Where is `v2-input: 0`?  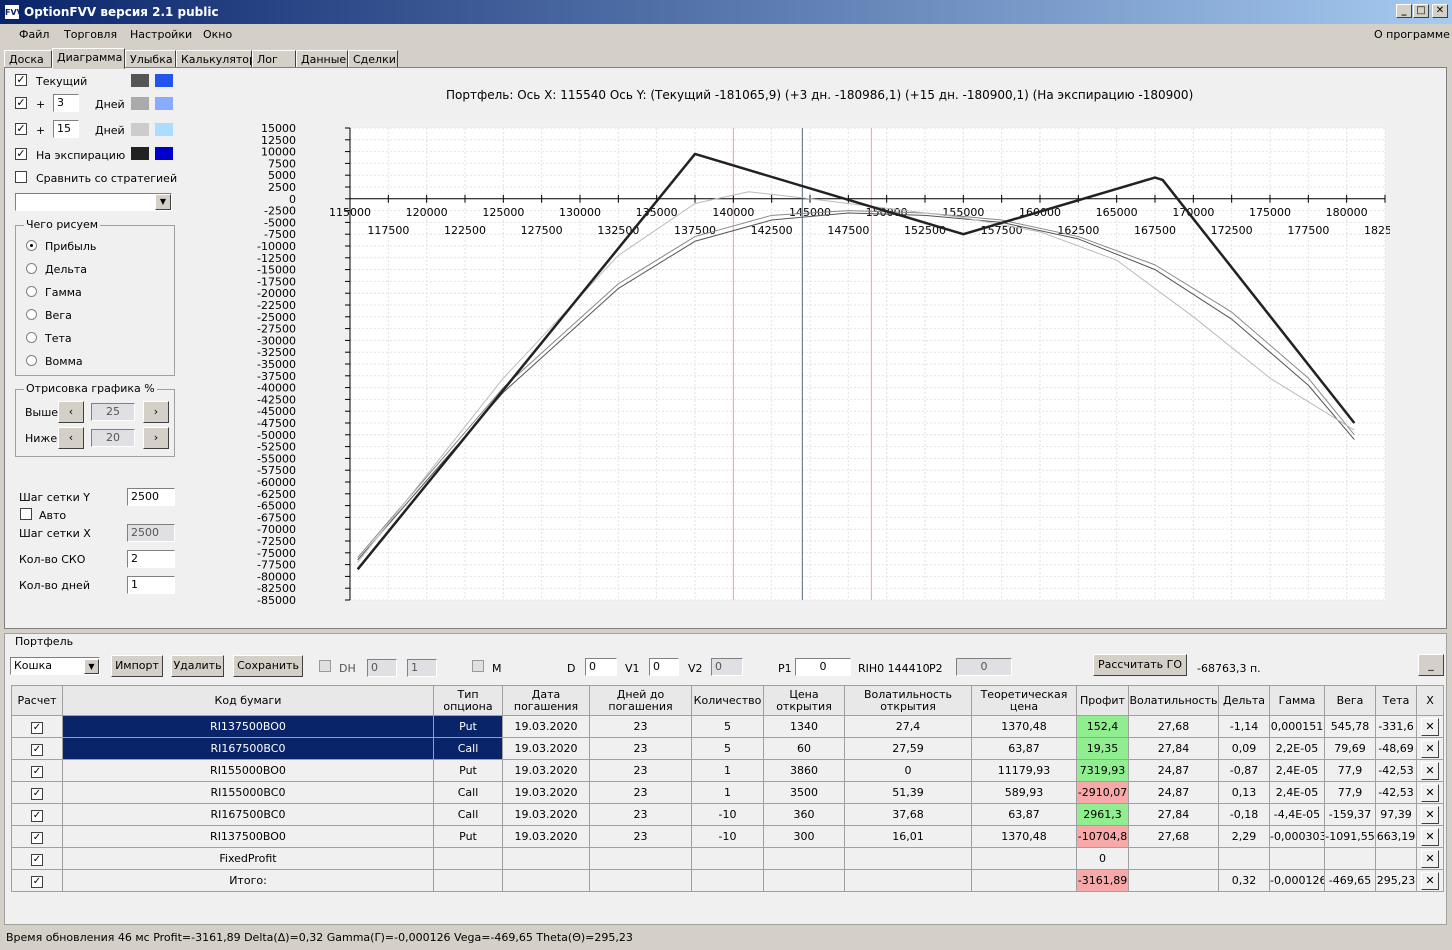 v2-input: 0 is located at coordinates (727, 667).